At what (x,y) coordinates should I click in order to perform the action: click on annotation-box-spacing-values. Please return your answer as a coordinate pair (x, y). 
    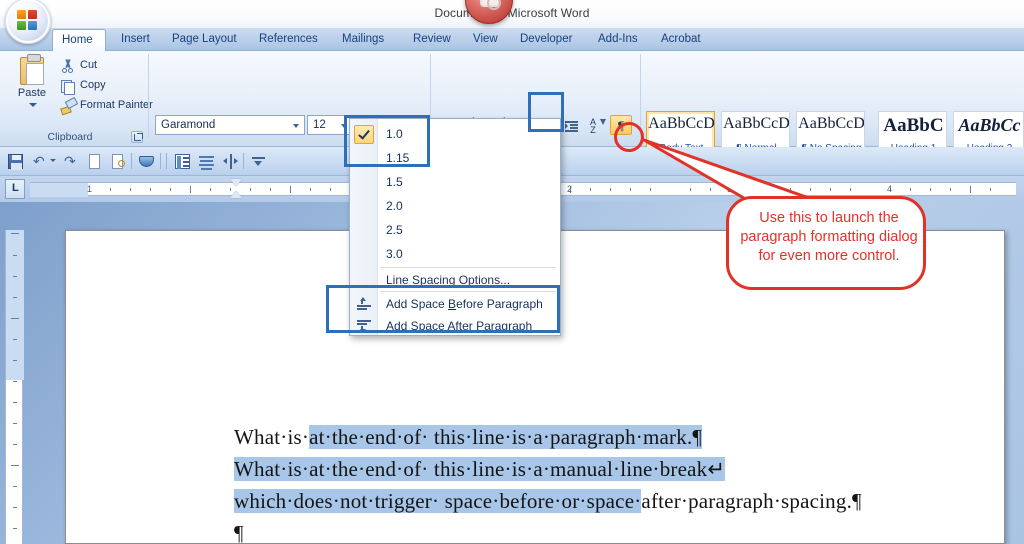
    Looking at the image, I should click on (387, 141).